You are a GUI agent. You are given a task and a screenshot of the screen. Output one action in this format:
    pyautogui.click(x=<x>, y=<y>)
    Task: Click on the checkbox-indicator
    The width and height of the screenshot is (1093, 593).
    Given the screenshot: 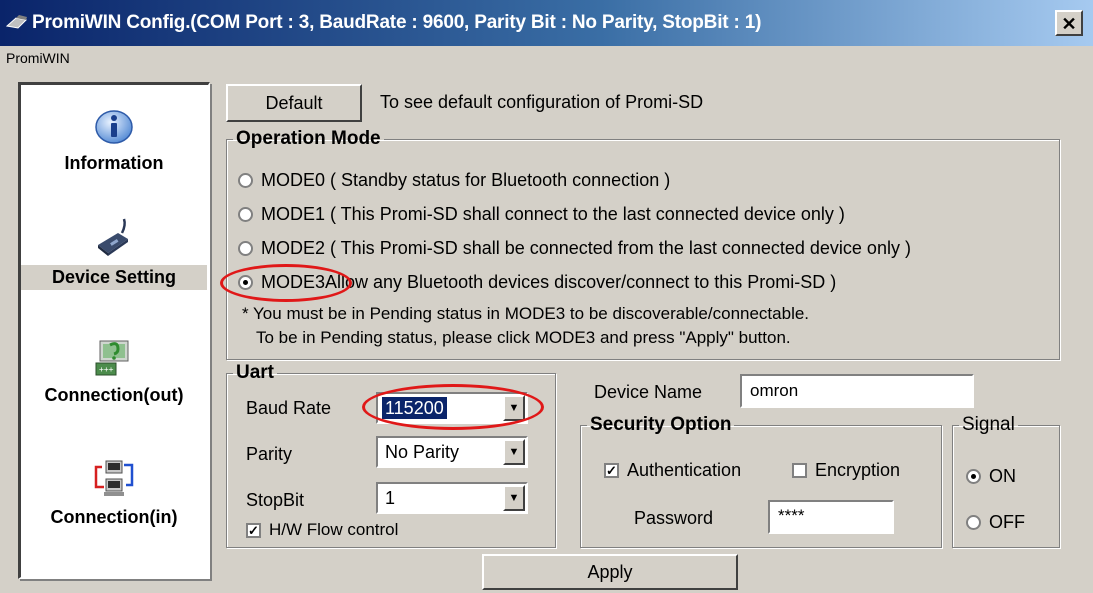 What is the action you would take?
    pyautogui.click(x=799, y=470)
    